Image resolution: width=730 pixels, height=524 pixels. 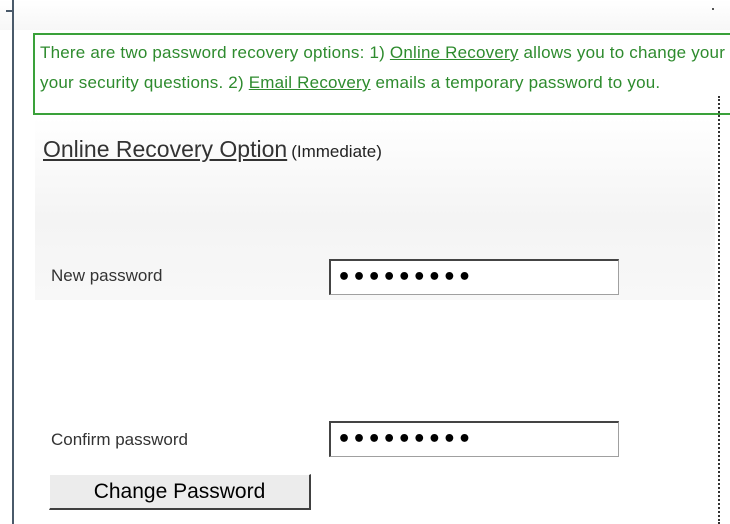 What do you see at coordinates (719, 310) in the screenshot?
I see `column-divider` at bounding box center [719, 310].